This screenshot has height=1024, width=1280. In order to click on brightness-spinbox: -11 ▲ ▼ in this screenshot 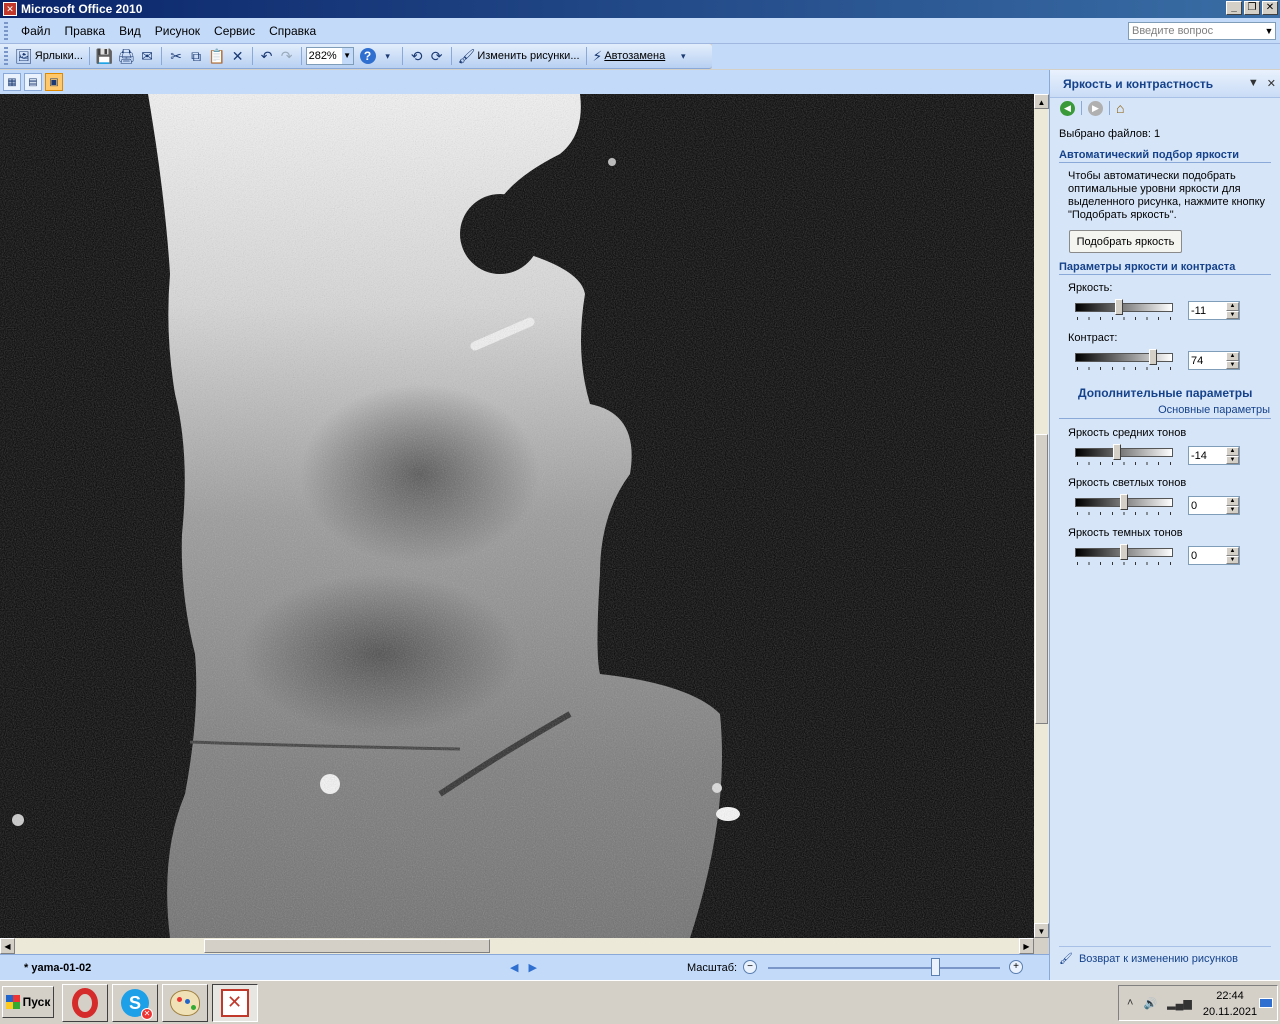, I will do `click(1214, 310)`.